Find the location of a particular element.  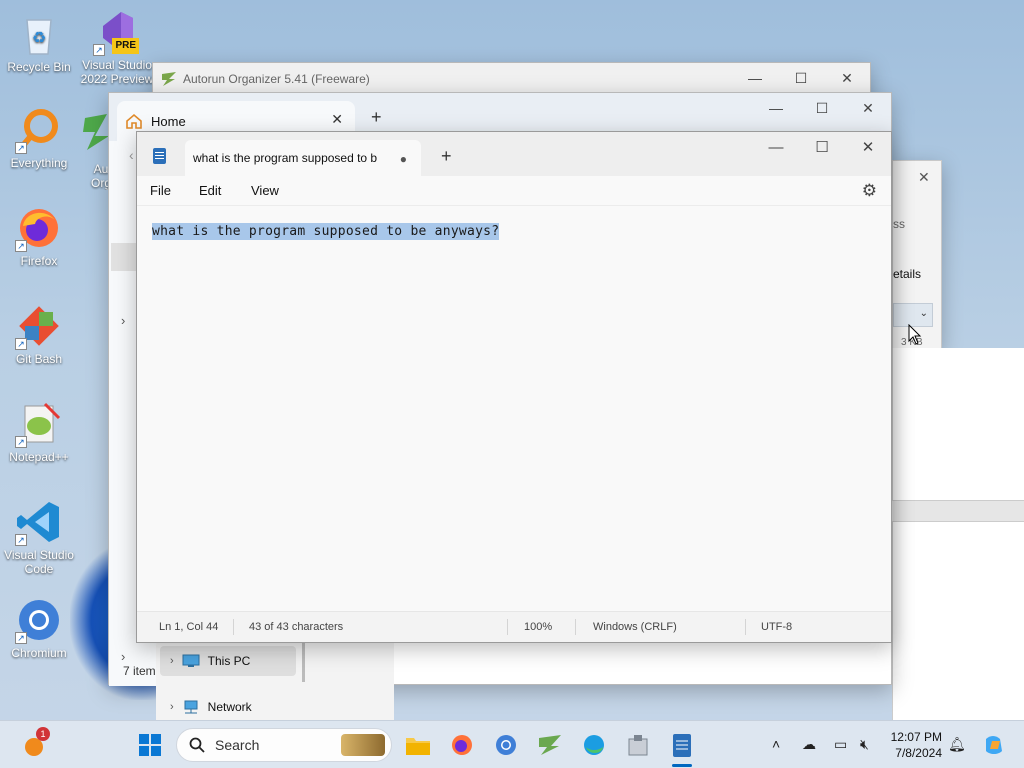

autorun-details-pane is located at coordinates (958, 534).